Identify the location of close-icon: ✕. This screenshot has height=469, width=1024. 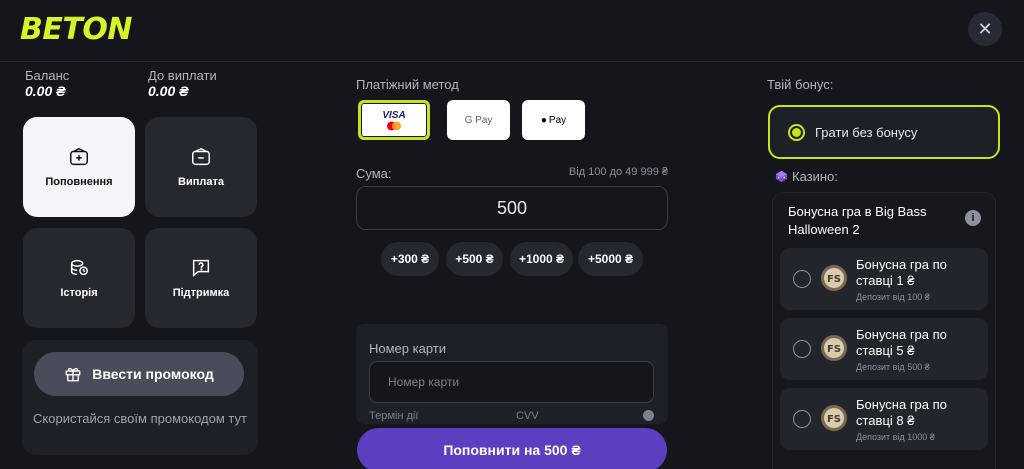
(985, 28).